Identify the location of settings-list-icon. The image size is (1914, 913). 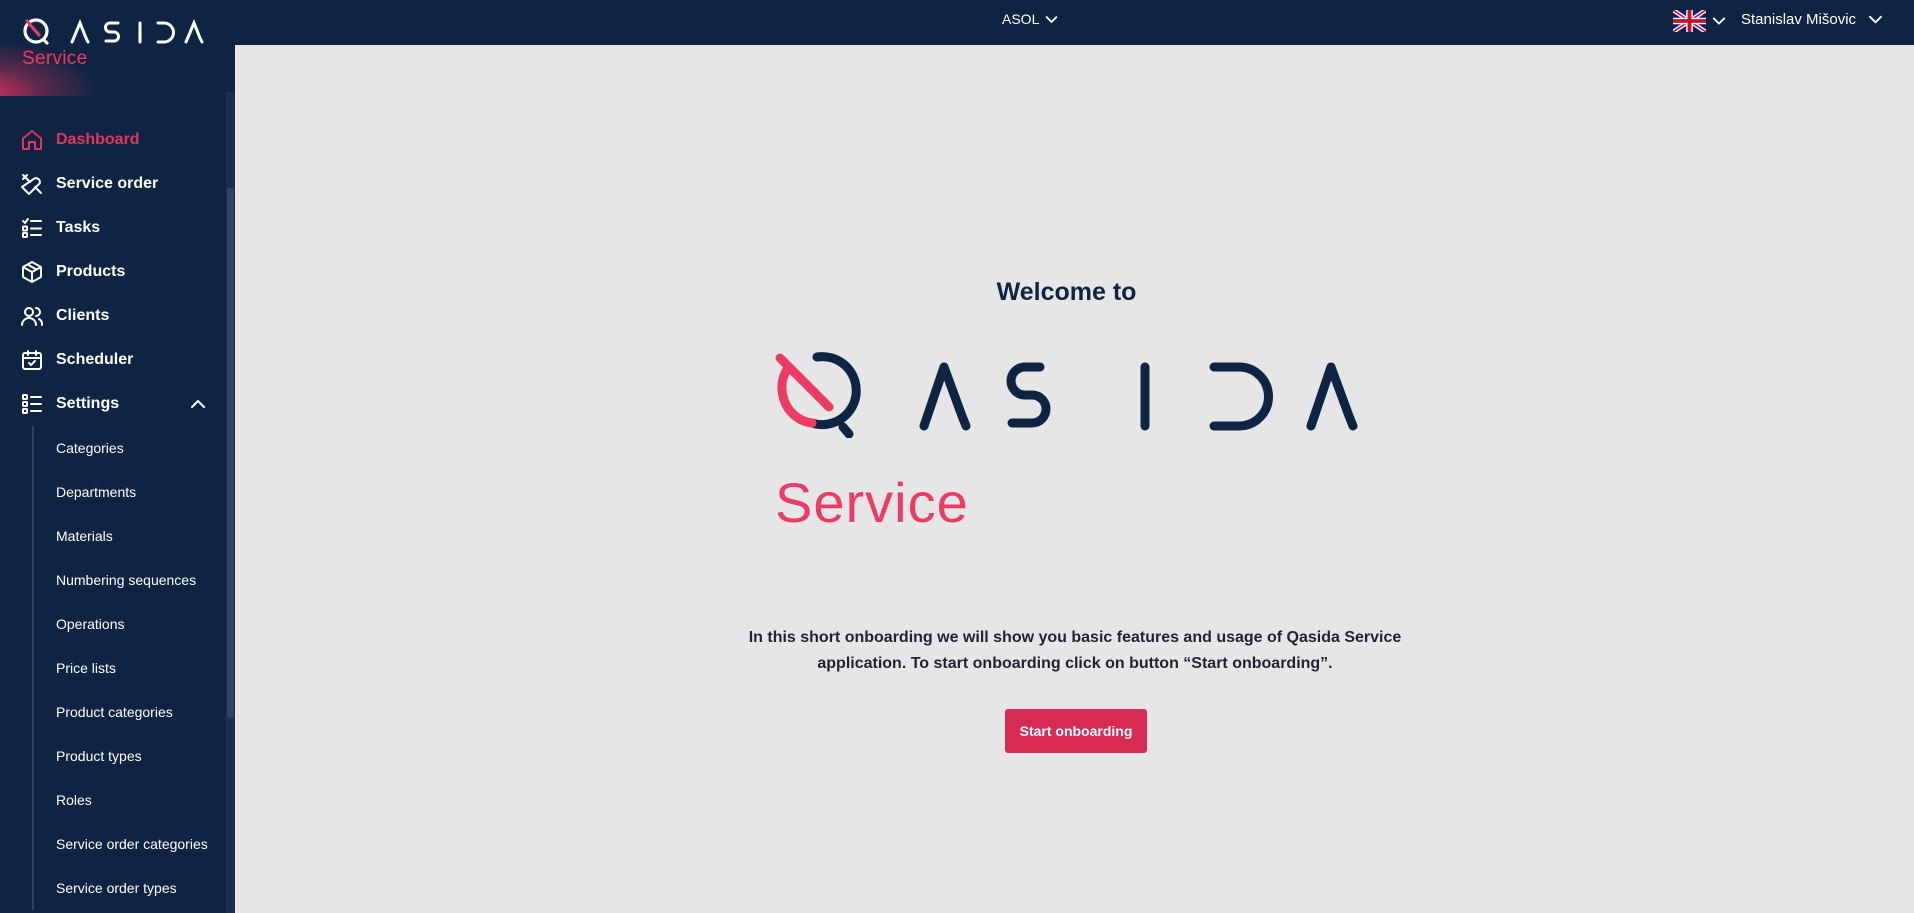
(32, 404).